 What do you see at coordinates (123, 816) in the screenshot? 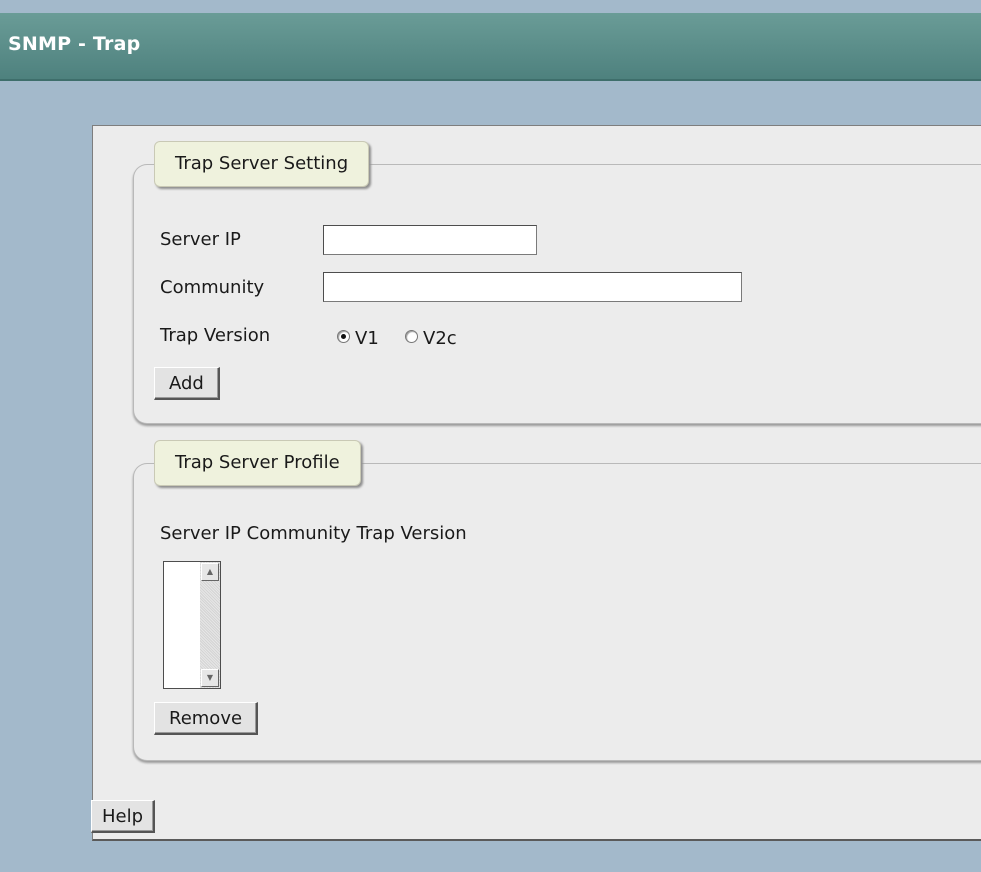
I see `help-button: Help` at bounding box center [123, 816].